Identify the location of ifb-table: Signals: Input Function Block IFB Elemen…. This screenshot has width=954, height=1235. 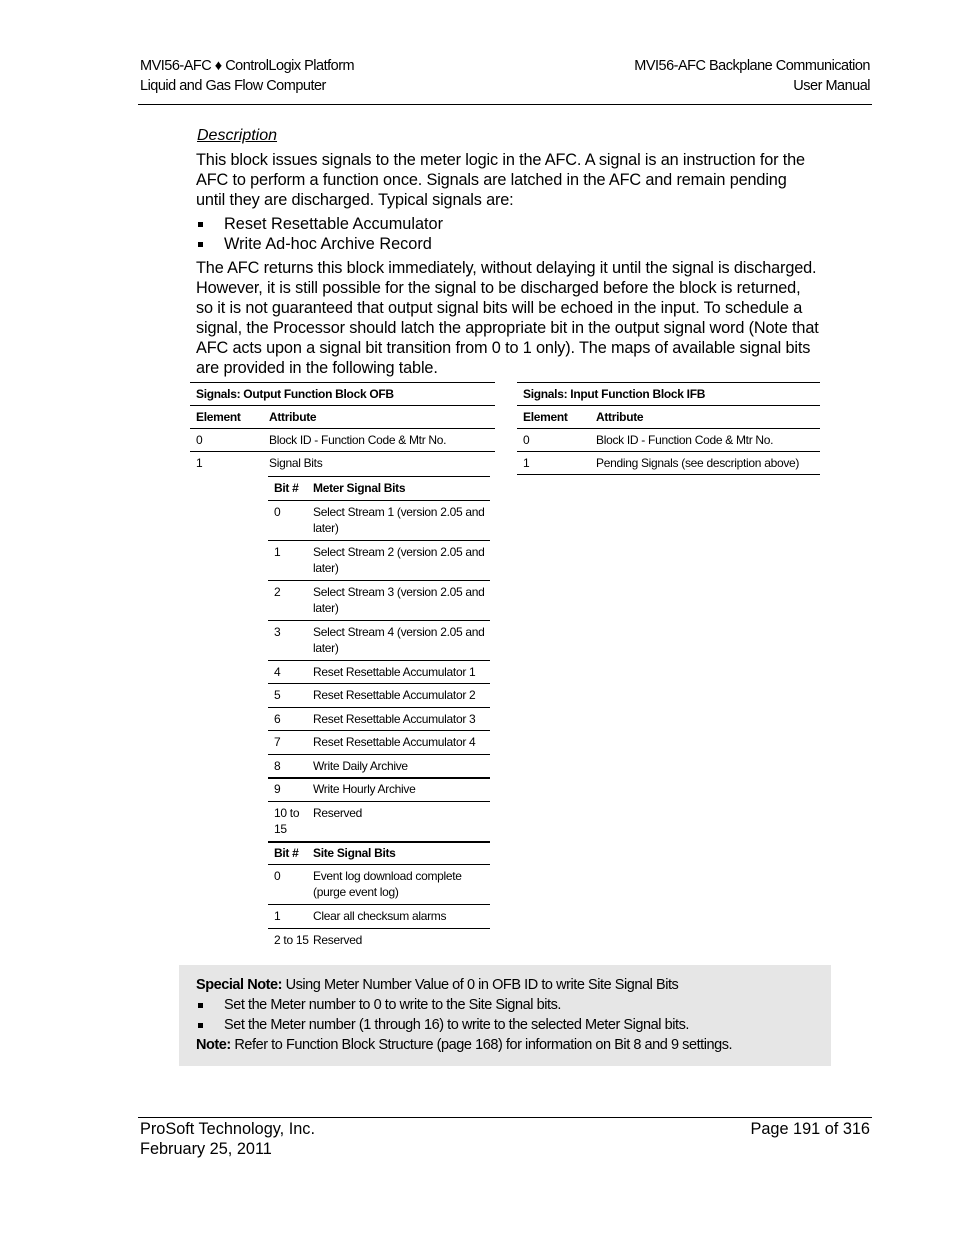
(668, 429).